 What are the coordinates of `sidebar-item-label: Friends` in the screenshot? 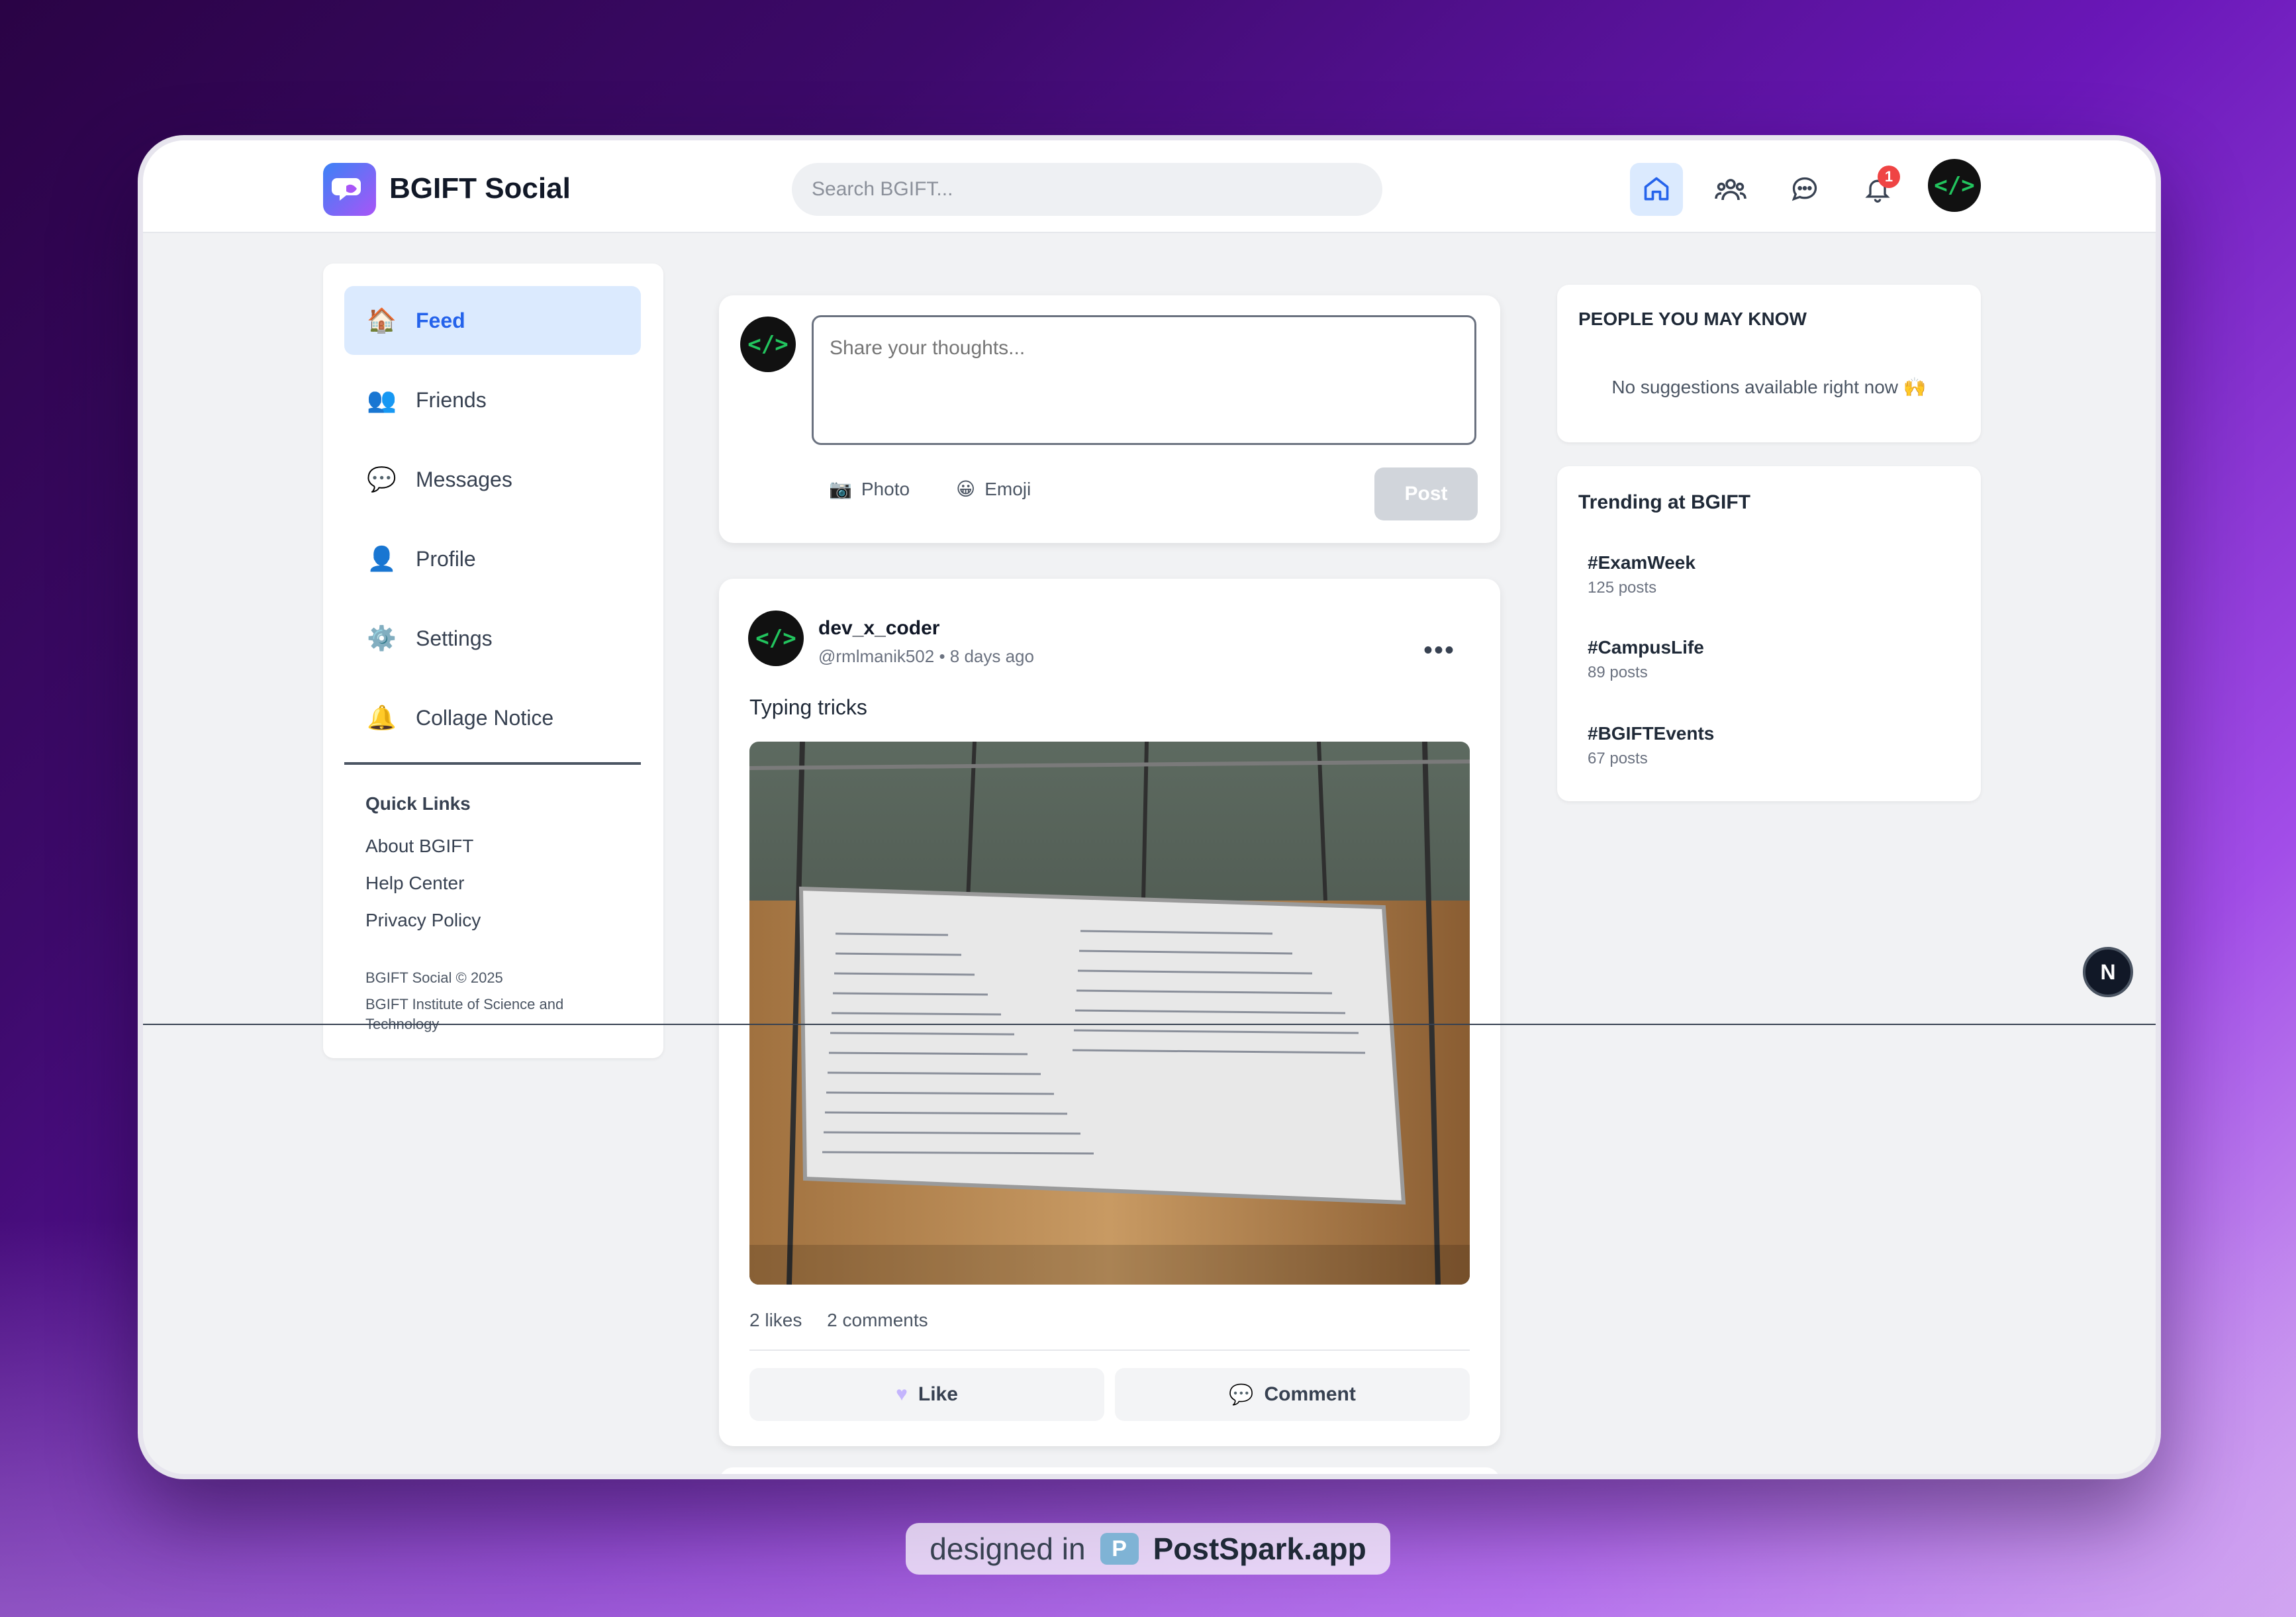 It's located at (451, 399).